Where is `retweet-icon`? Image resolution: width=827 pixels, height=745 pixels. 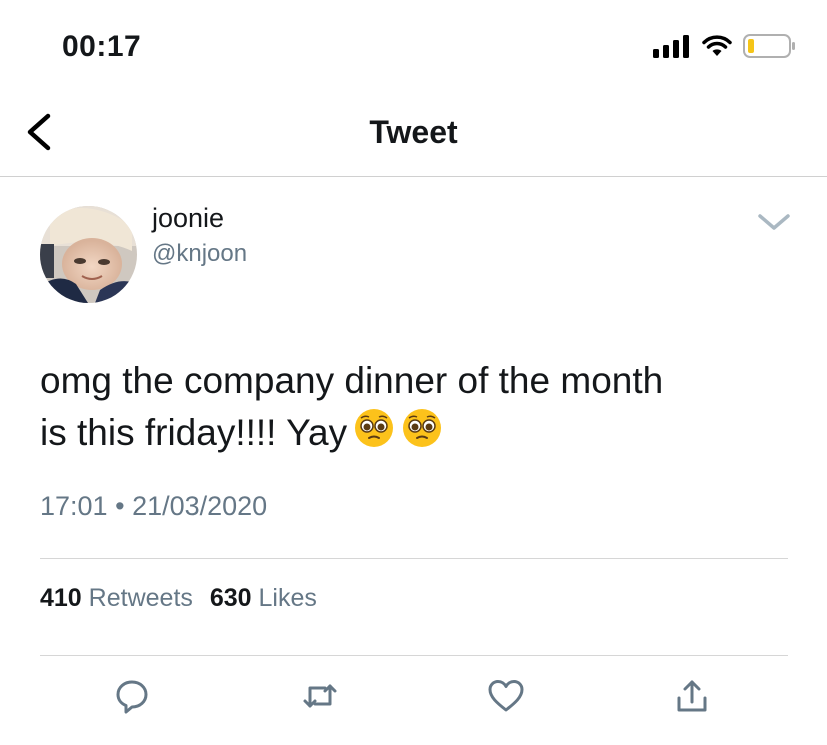
retweet-icon is located at coordinates (320, 696).